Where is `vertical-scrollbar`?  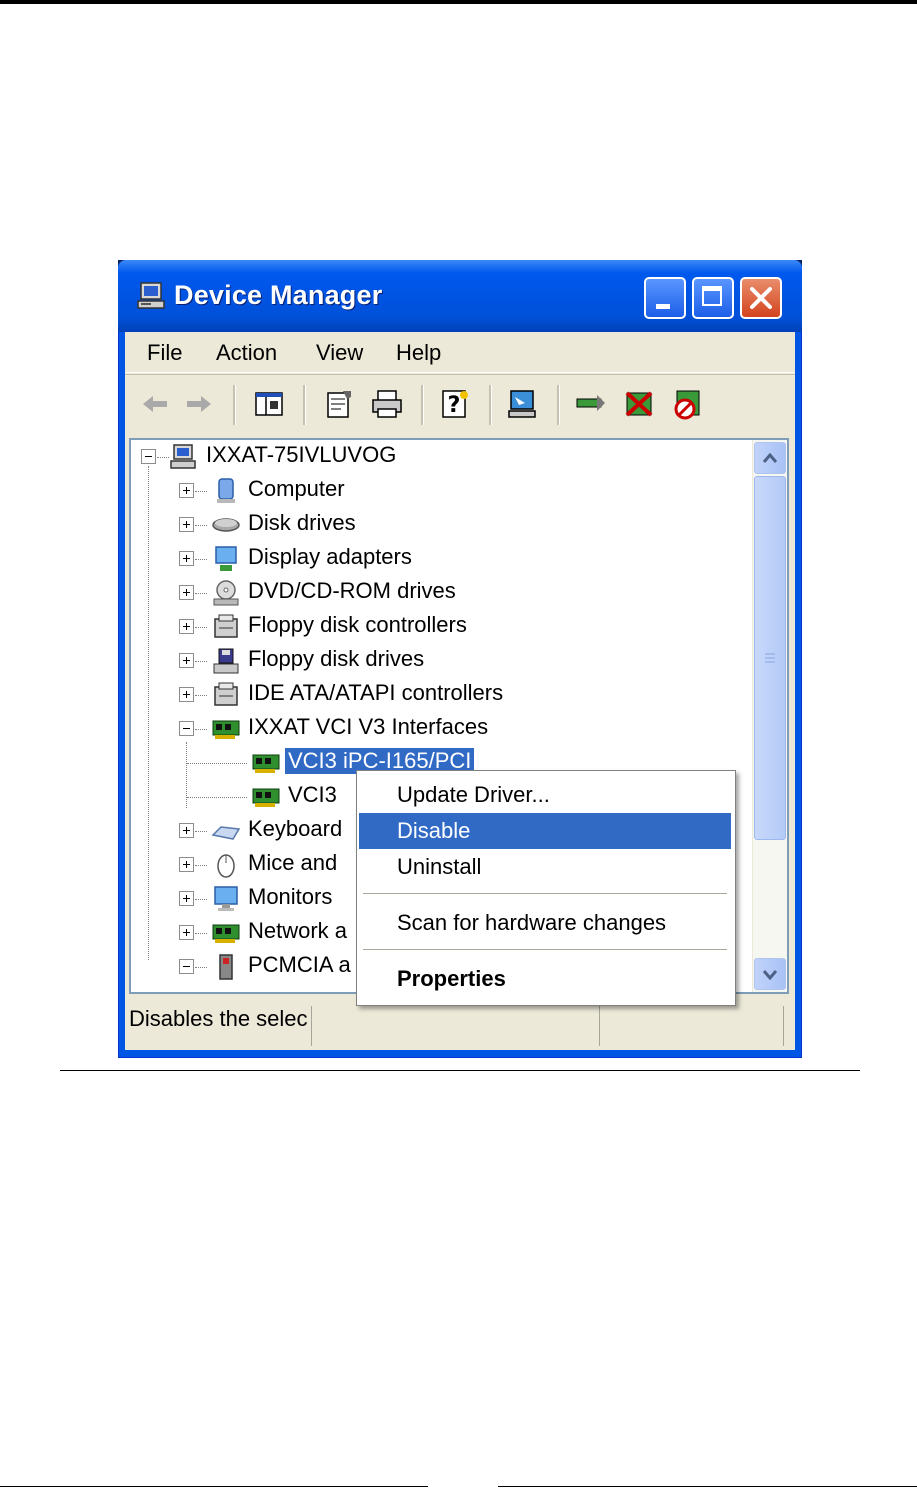
vertical-scrollbar is located at coordinates (769, 716).